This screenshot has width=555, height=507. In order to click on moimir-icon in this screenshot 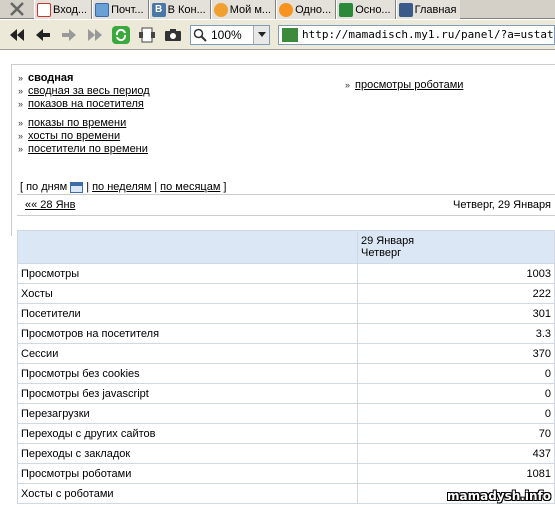, I will do `click(220, 9)`.